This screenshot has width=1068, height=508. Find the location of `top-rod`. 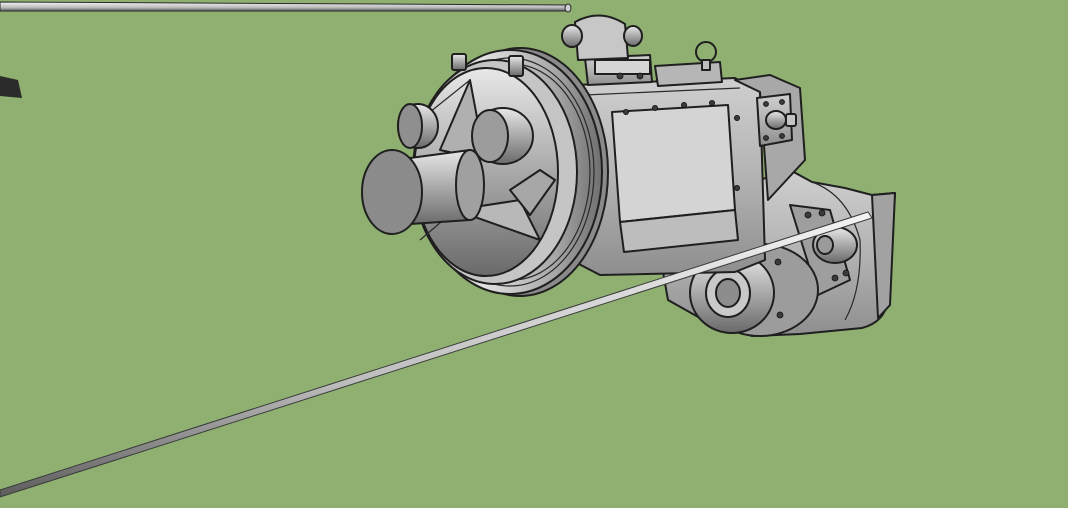

top-rod is located at coordinates (286, 7).